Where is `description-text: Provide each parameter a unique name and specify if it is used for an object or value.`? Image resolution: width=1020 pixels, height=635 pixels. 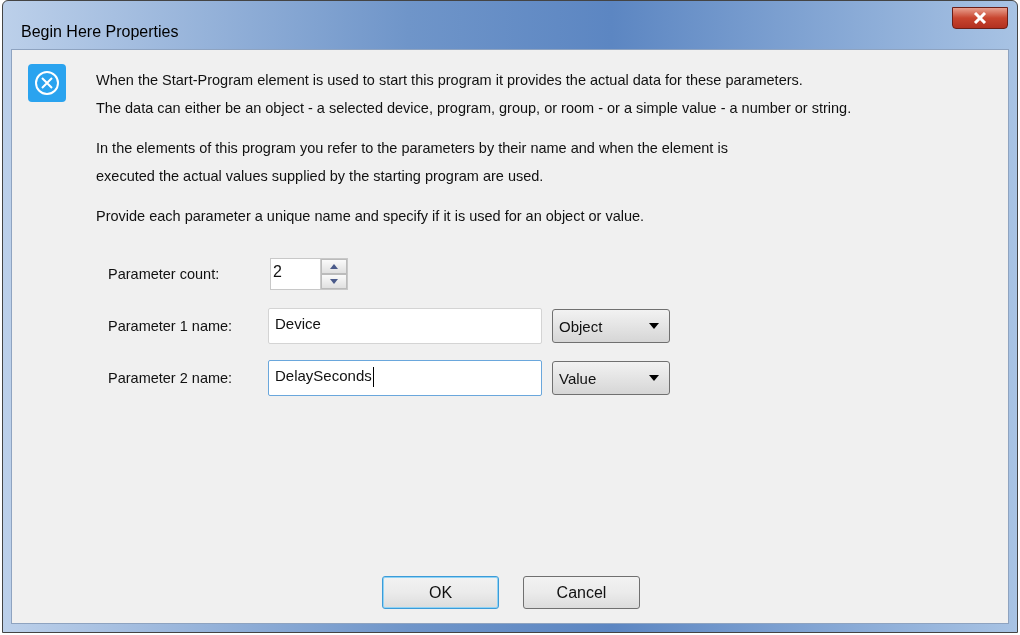 description-text: Provide each parameter a unique name and specify if it is used for an object or value. is located at coordinates (371, 216).